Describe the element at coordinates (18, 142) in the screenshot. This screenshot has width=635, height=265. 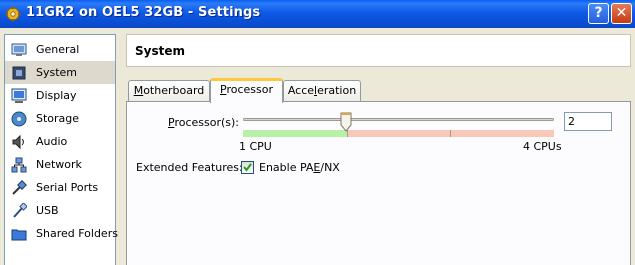
I see `speaker-icon` at that location.